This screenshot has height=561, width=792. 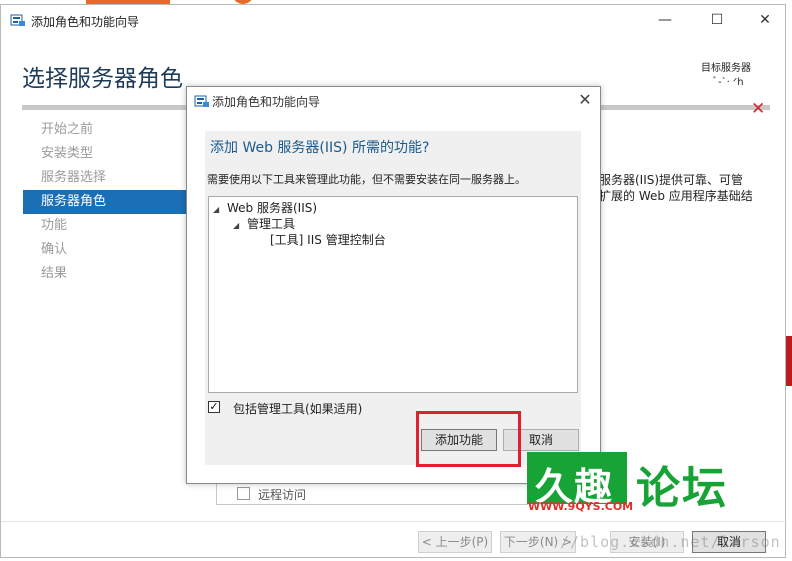 What do you see at coordinates (468, 439) in the screenshot?
I see `highlight-annotation` at bounding box center [468, 439].